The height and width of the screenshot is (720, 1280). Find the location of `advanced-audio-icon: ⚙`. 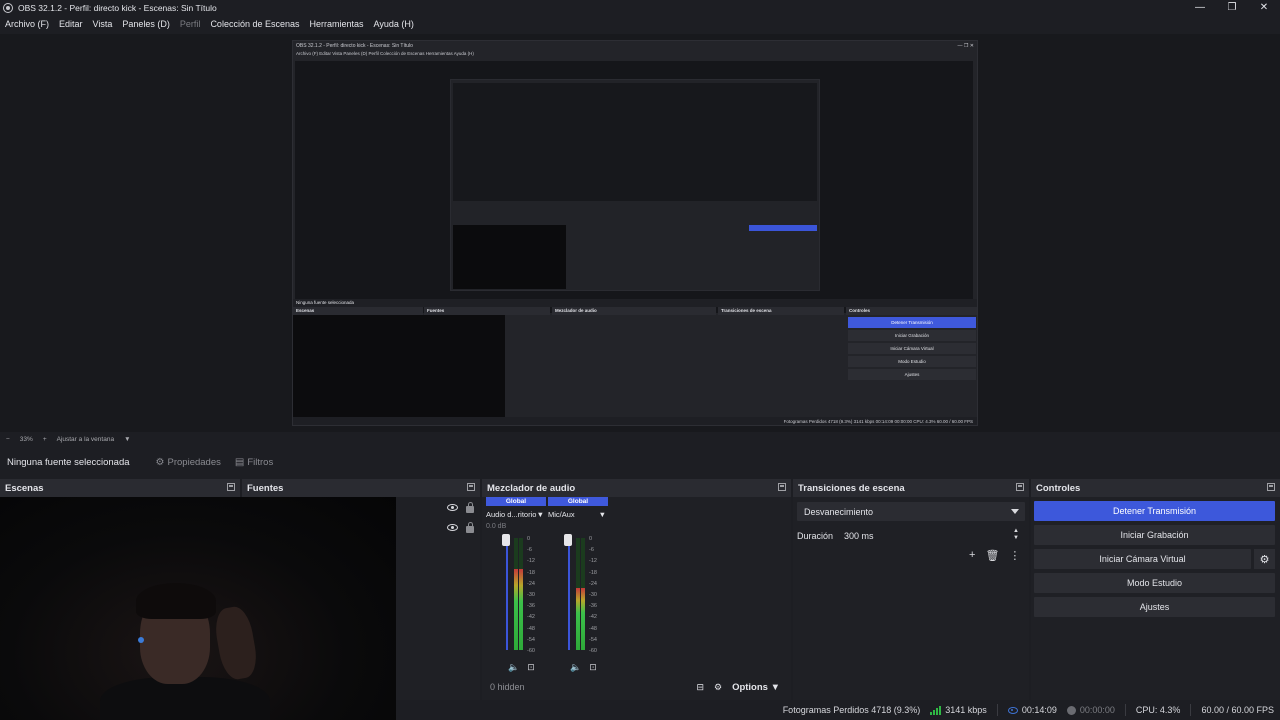

advanced-audio-icon: ⚙ is located at coordinates (718, 687).